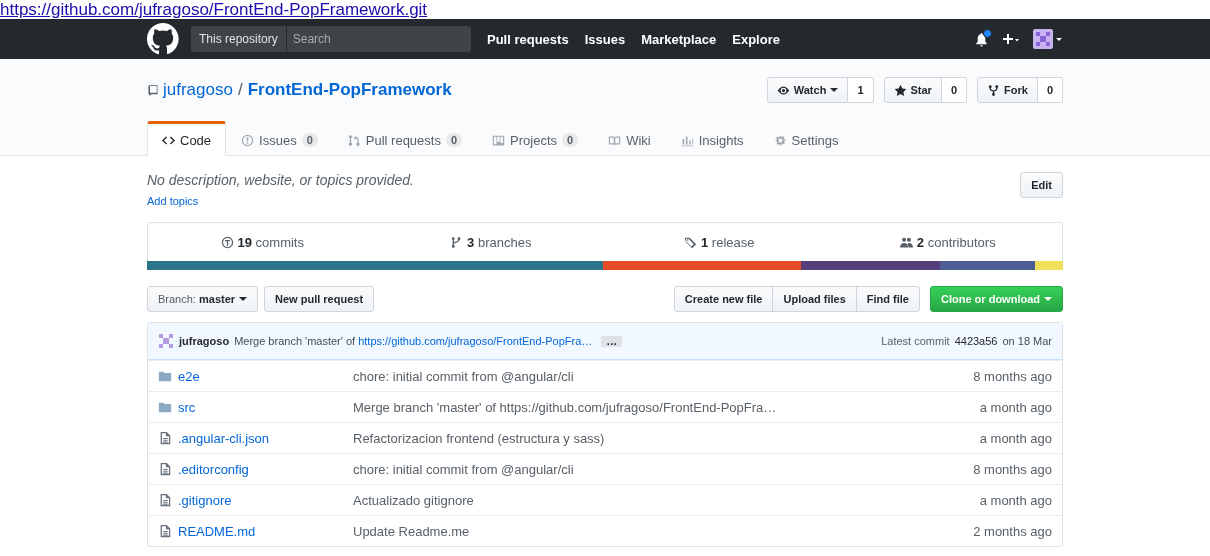  I want to click on people-icon, so click(906, 242).